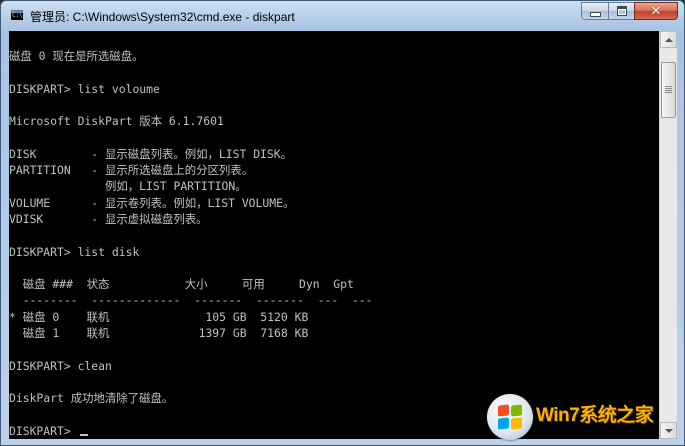 This screenshot has width=685, height=446. What do you see at coordinates (60, 365) in the screenshot?
I see `console-line: DISKPART> clean` at bounding box center [60, 365].